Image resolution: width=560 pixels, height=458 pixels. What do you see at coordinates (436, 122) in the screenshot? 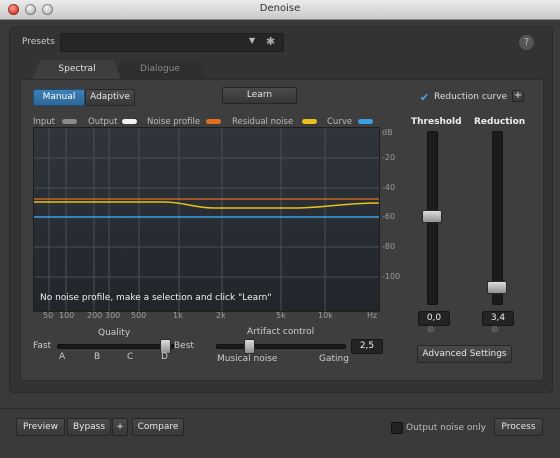
I see `threshold-label: Threshold` at bounding box center [436, 122].